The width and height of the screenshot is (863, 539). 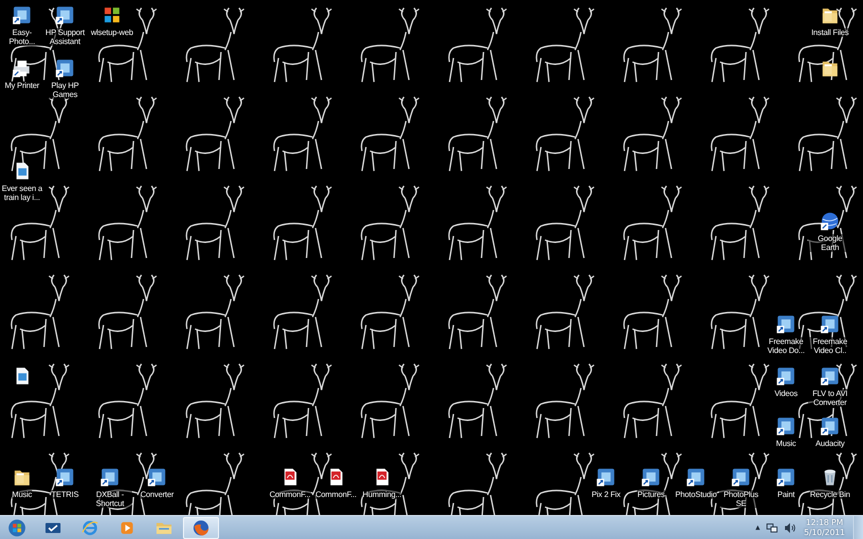 What do you see at coordinates (790, 528) in the screenshot?
I see `speaker-icon` at bounding box center [790, 528].